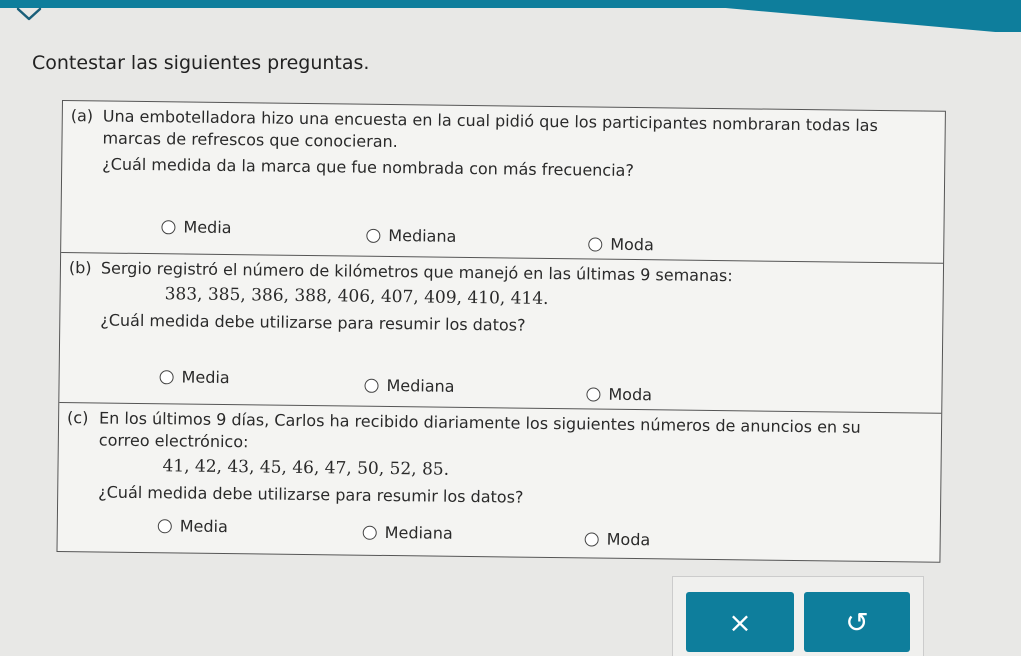  What do you see at coordinates (82, 116) in the screenshot?
I see `question-letter: (a)` at bounding box center [82, 116].